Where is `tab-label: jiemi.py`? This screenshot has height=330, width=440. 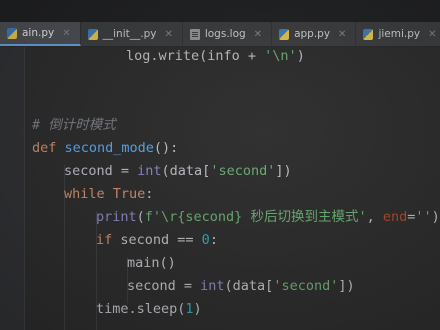 tab-label: jiemi.py is located at coordinates (399, 34).